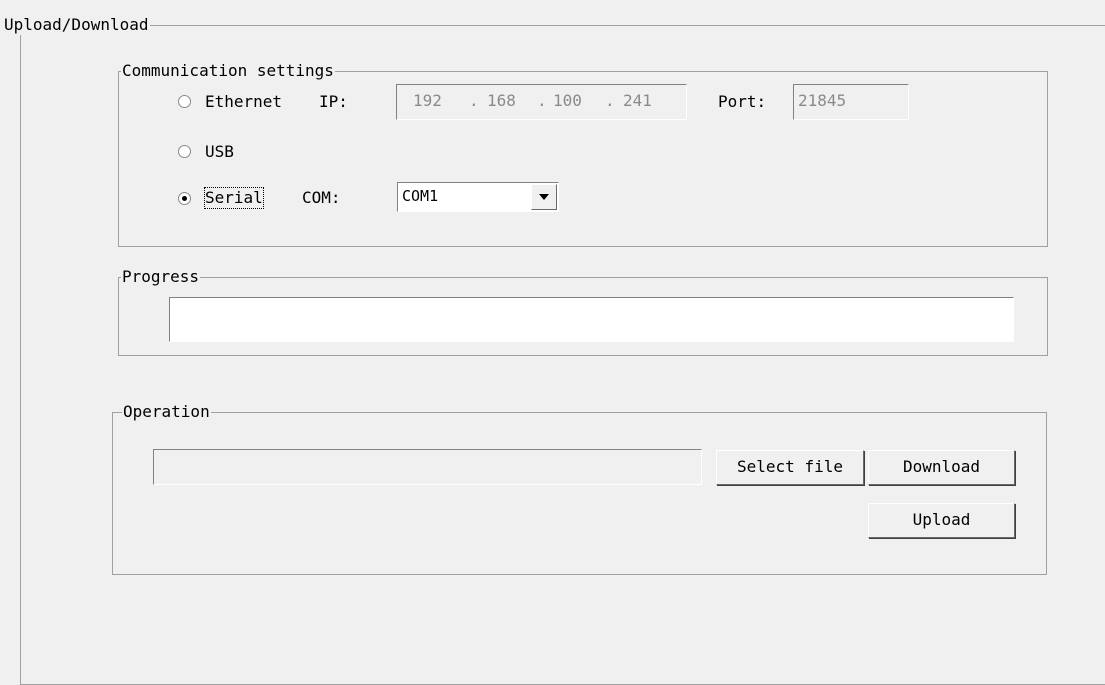 The width and height of the screenshot is (1105, 685). What do you see at coordinates (742, 101) in the screenshot?
I see `port-label: Port:` at bounding box center [742, 101].